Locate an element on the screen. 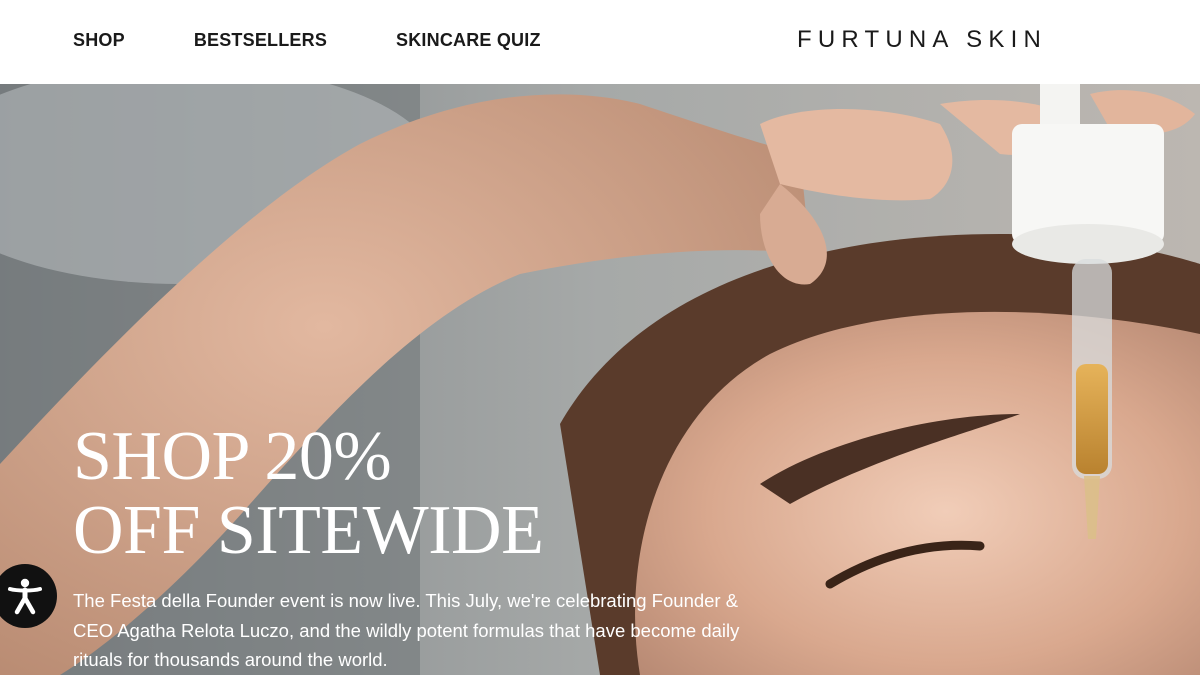  brand-logo: FURTUNA SKIN is located at coordinates (922, 40).